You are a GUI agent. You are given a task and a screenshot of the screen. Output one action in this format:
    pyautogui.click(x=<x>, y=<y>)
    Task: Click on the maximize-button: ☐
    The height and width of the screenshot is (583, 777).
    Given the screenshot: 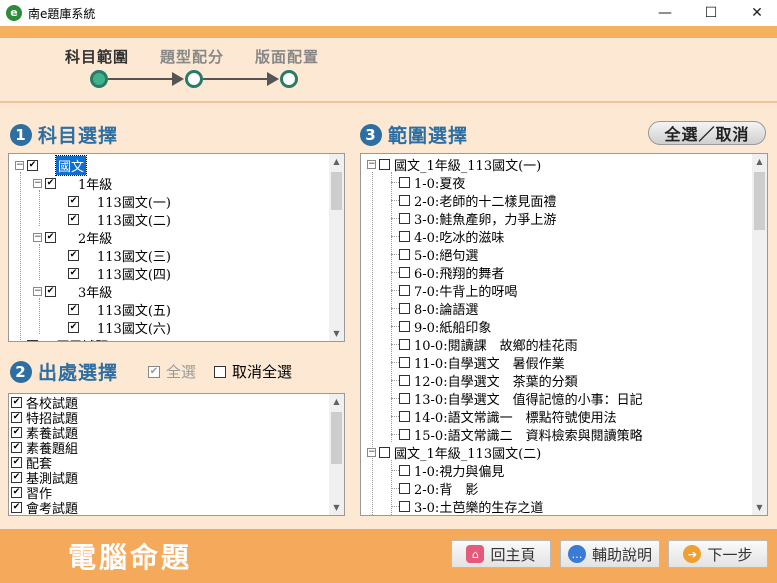 What is the action you would take?
    pyautogui.click(x=711, y=13)
    